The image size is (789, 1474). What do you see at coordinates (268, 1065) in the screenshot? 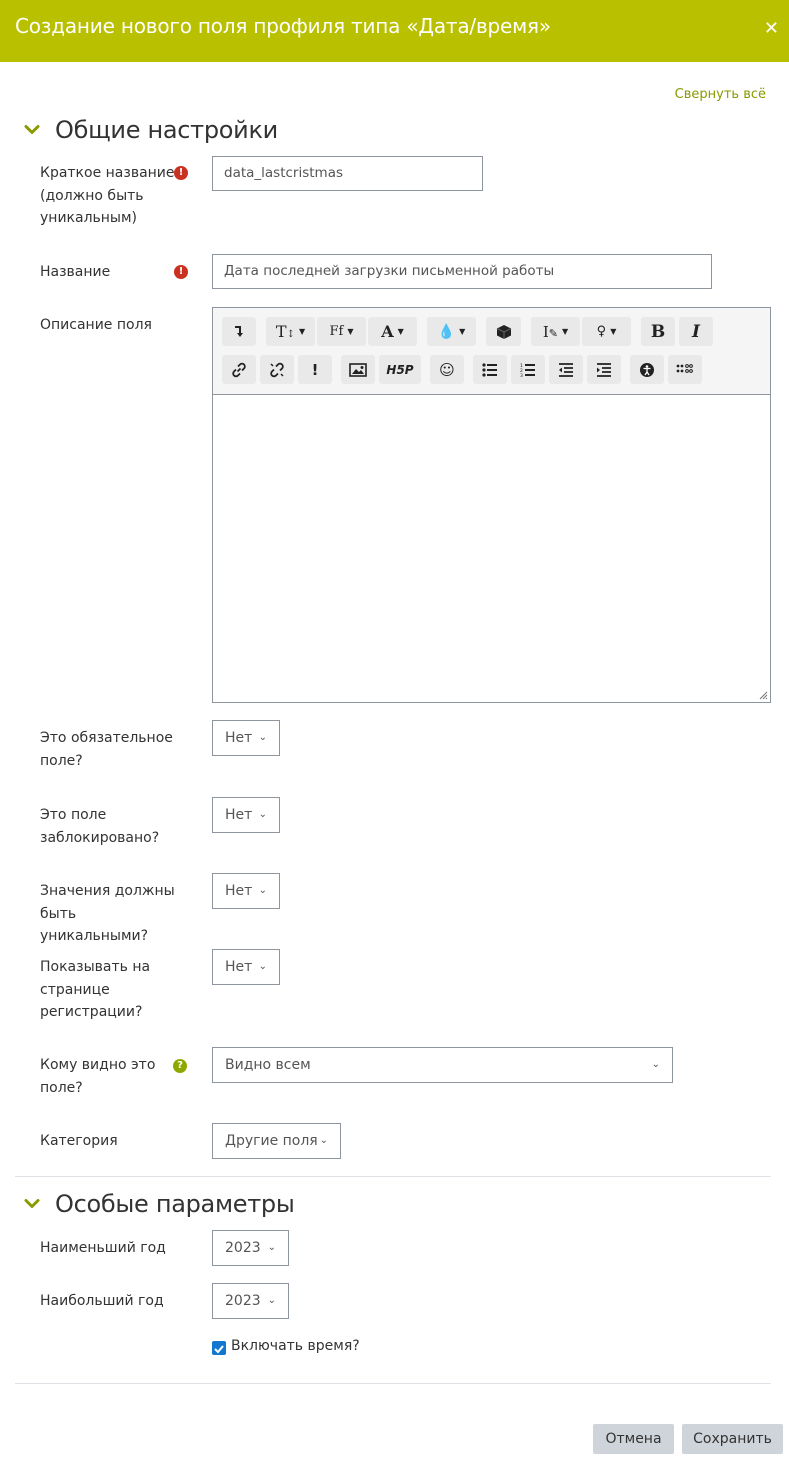
I see `visible-select-value: Видно всем` at bounding box center [268, 1065].